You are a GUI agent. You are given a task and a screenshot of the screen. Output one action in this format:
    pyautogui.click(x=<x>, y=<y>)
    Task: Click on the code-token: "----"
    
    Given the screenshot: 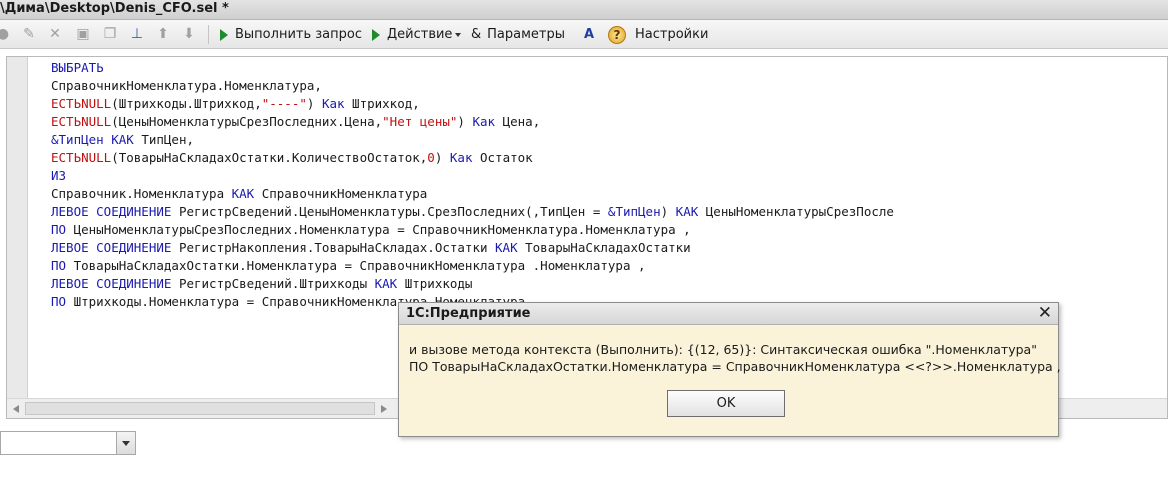 What is the action you would take?
    pyautogui.click(x=284, y=103)
    